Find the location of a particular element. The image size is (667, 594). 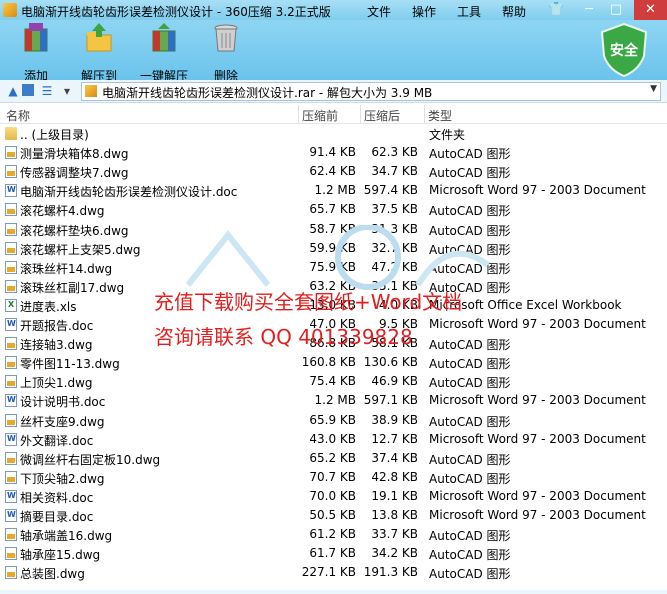

size-before: 65.2 KB is located at coordinates (332, 457).